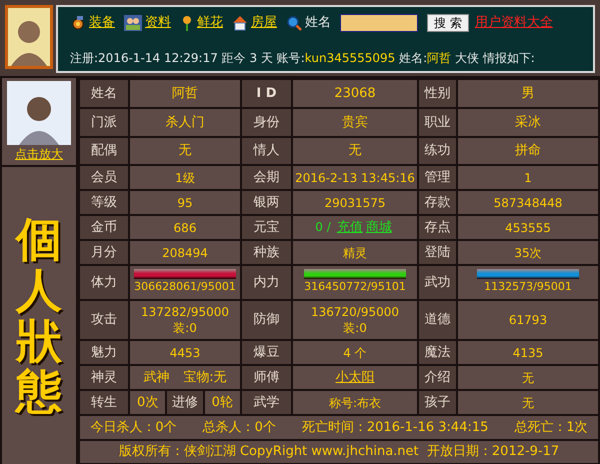 The height and width of the screenshot is (464, 600). I want to click on kill-stat: 今日杀人：0个, so click(133, 427).